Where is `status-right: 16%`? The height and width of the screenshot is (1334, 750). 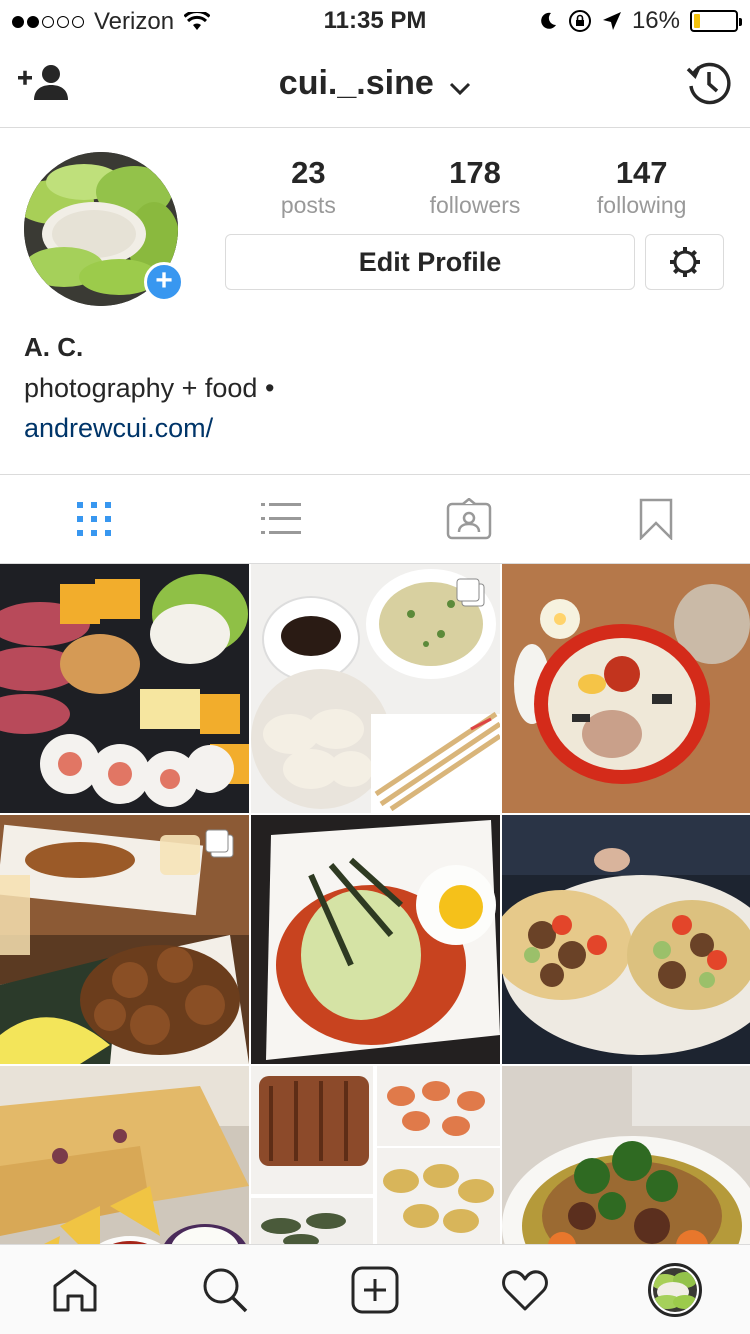
status-right: 16% is located at coordinates (640, 21).